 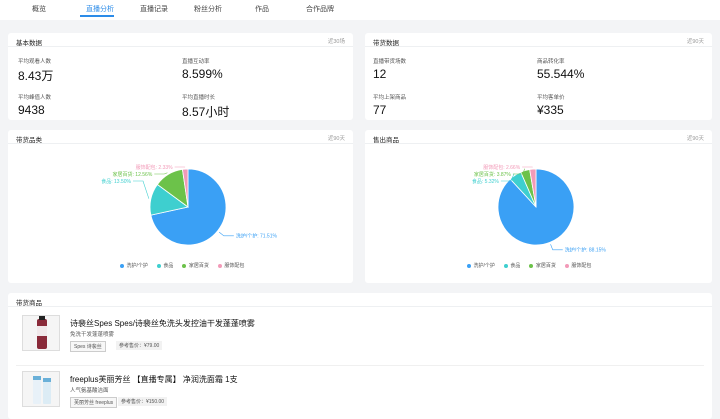 What do you see at coordinates (154, 9) in the screenshot?
I see `tab-live-records: 直播记录` at bounding box center [154, 9].